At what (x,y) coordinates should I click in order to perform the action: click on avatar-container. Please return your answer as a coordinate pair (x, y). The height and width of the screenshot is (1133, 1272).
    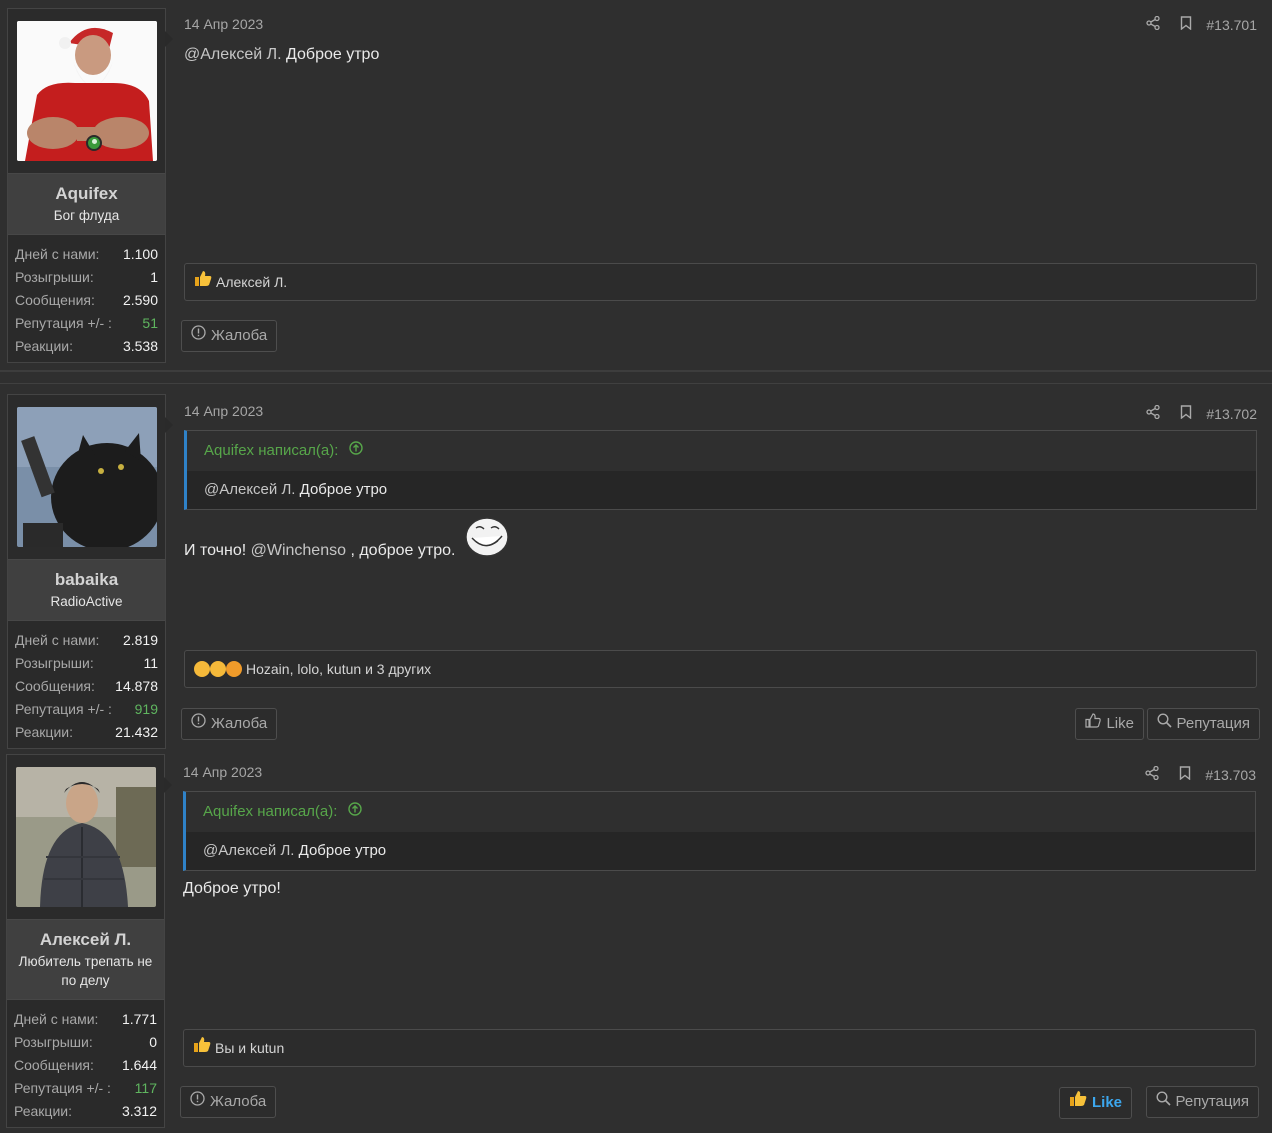
    Looking at the image, I should click on (89, 837).